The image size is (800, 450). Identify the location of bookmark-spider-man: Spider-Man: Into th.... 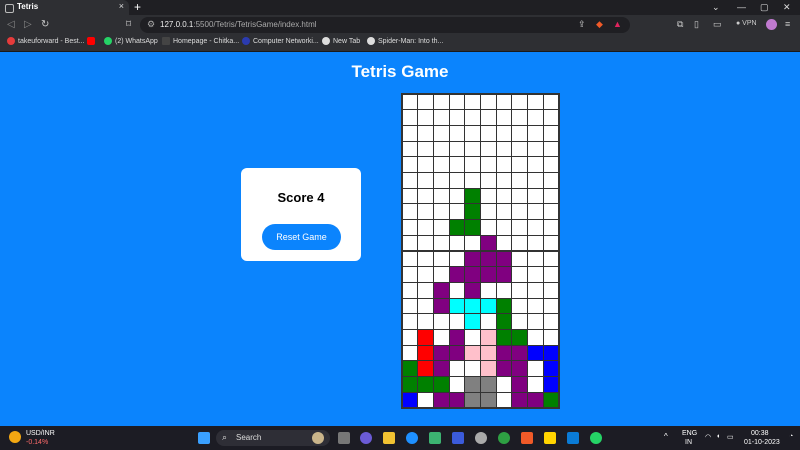
(405, 41).